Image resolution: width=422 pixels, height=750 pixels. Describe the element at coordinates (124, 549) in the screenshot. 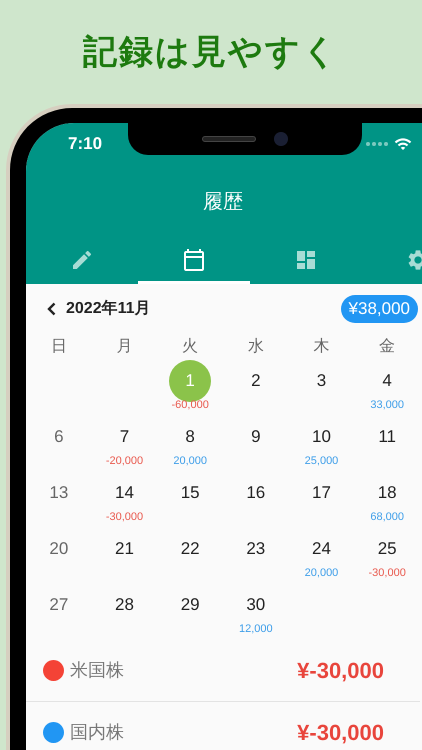

I see `calendar-day: 21` at that location.